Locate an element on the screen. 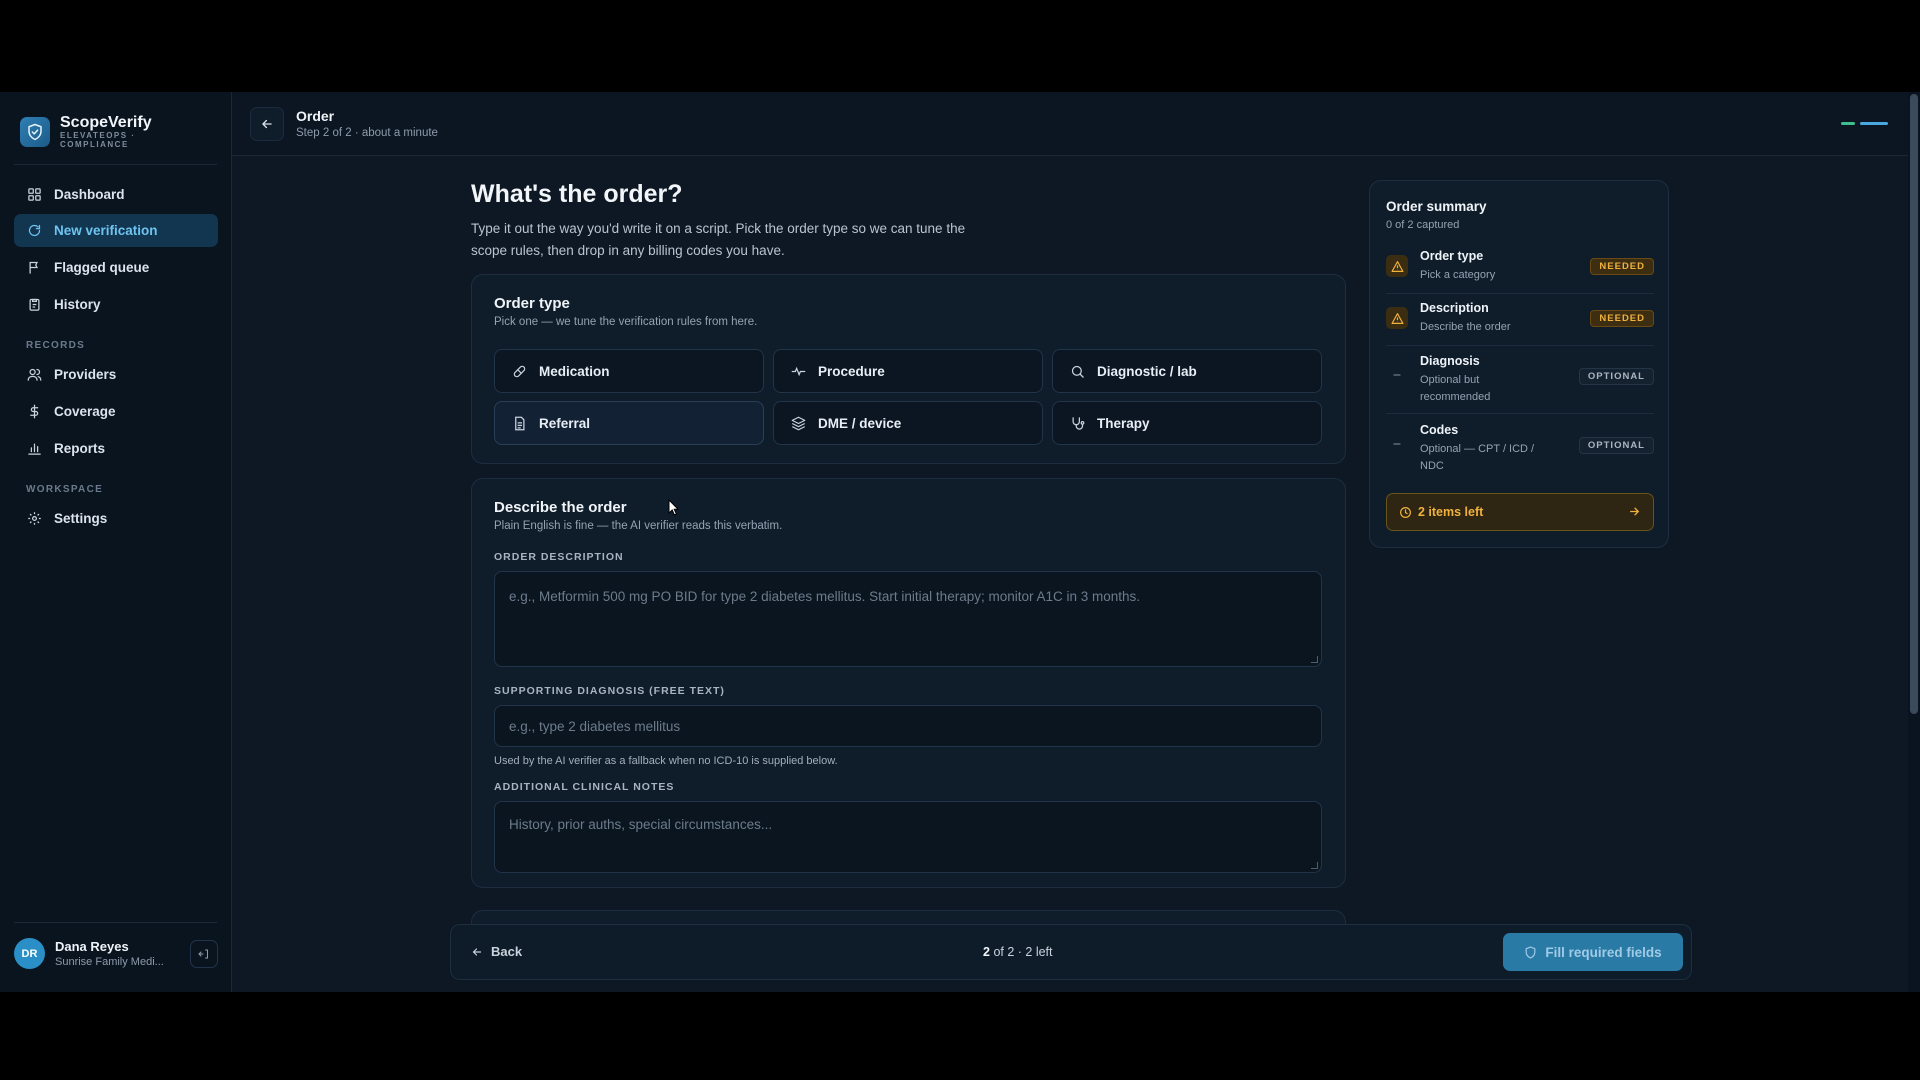  sidebar-item-new-verification: New verification is located at coordinates (116, 230).